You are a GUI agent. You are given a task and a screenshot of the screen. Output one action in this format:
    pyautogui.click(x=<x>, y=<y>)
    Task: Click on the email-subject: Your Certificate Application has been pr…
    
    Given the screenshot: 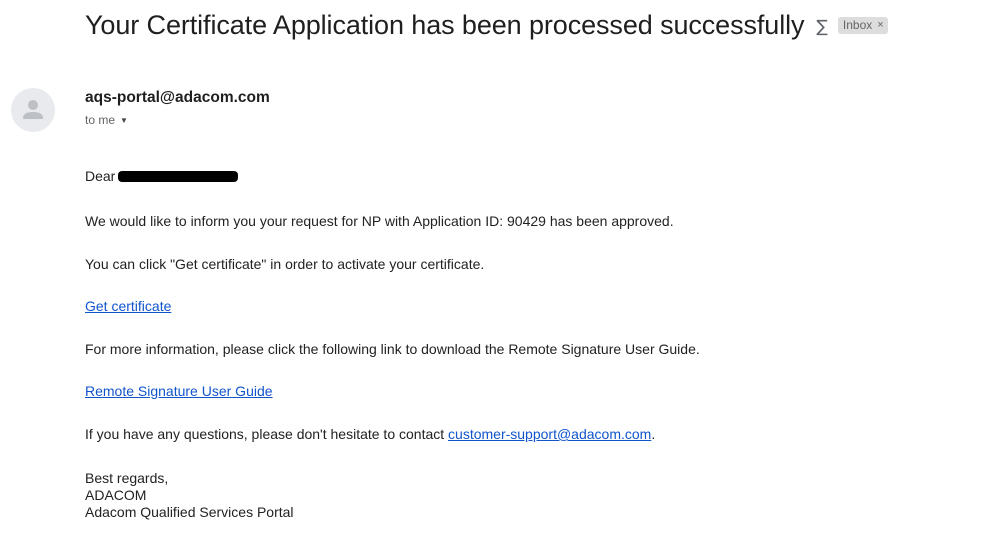 What is the action you would take?
    pyautogui.click(x=445, y=25)
    